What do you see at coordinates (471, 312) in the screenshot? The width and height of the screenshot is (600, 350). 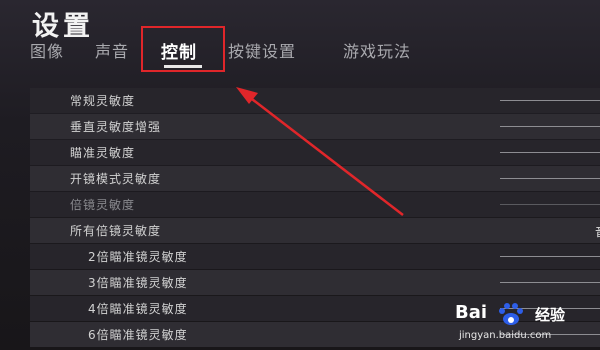 I see `watermark-logo-text: Bai` at bounding box center [471, 312].